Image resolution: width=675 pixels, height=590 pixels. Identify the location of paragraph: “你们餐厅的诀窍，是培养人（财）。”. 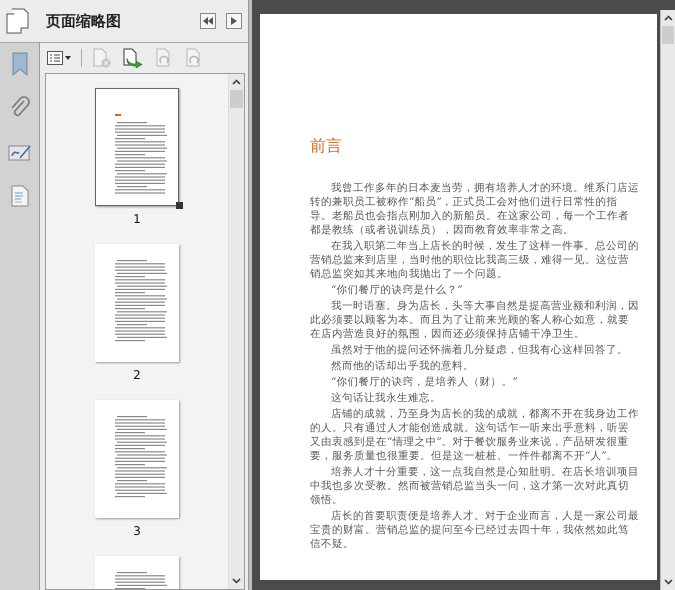
(424, 382).